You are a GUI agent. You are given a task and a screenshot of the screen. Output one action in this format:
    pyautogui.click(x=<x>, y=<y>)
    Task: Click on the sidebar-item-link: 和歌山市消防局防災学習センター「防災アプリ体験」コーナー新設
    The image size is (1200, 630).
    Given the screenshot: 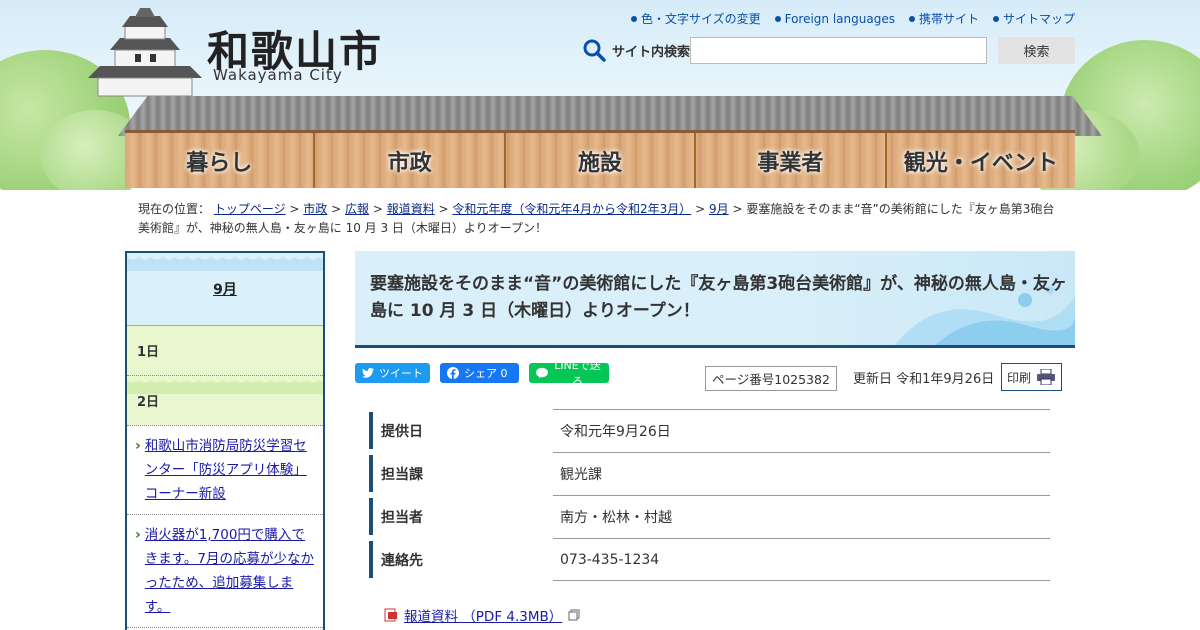 What is the action you would take?
    pyautogui.click(x=231, y=470)
    